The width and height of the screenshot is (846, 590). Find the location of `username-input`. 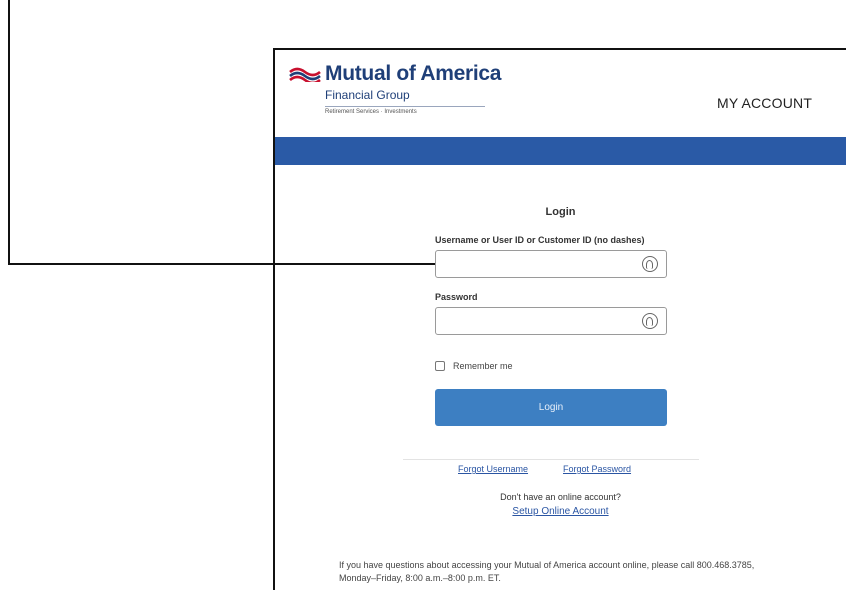

username-input is located at coordinates (541, 265).